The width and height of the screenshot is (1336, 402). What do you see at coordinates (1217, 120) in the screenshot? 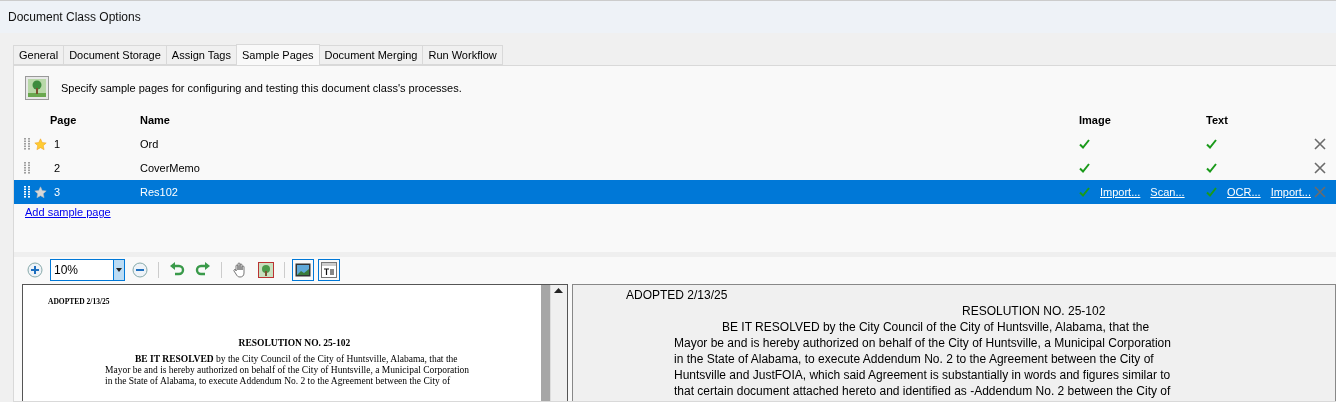
I see `column-header: Text` at bounding box center [1217, 120].